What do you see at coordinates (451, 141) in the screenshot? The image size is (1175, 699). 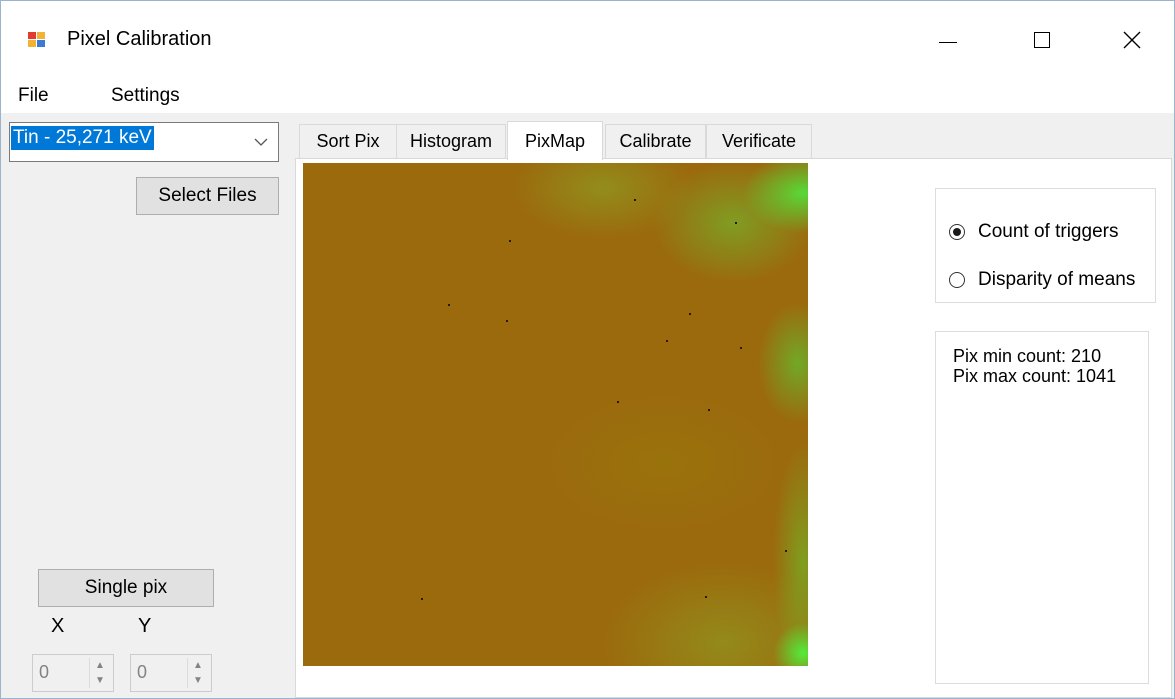 I see `tab-histogram: Histogram` at bounding box center [451, 141].